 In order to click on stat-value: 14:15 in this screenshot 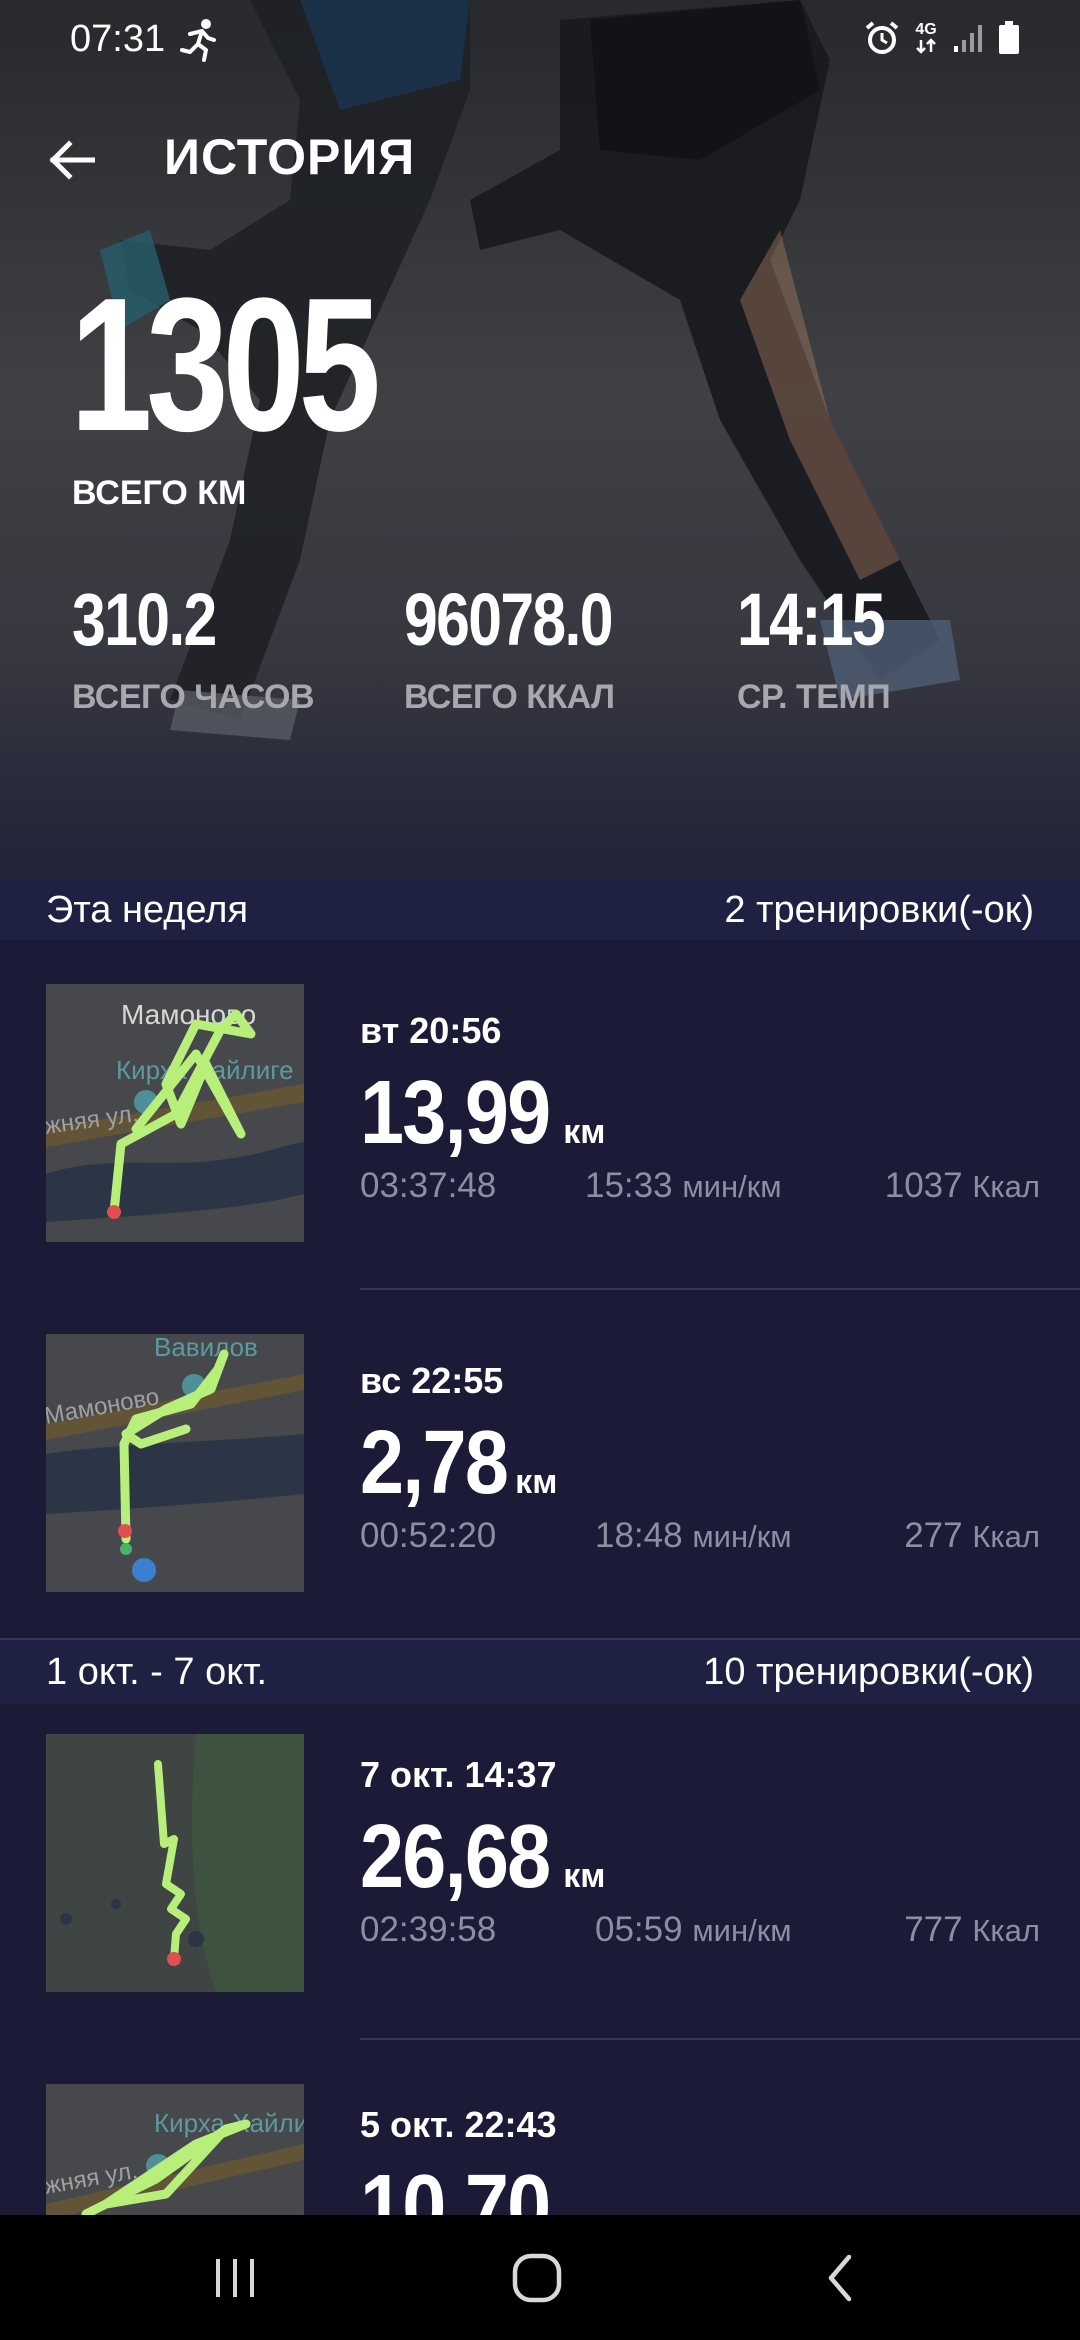, I will do `click(811, 619)`.